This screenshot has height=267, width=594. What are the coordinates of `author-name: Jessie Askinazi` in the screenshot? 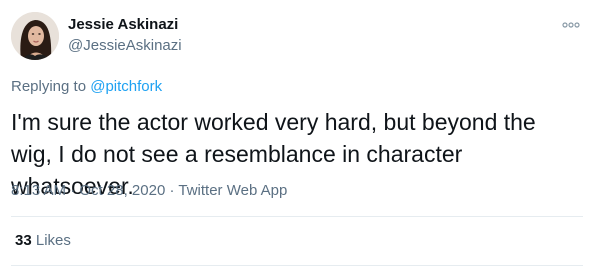 It's located at (123, 24).